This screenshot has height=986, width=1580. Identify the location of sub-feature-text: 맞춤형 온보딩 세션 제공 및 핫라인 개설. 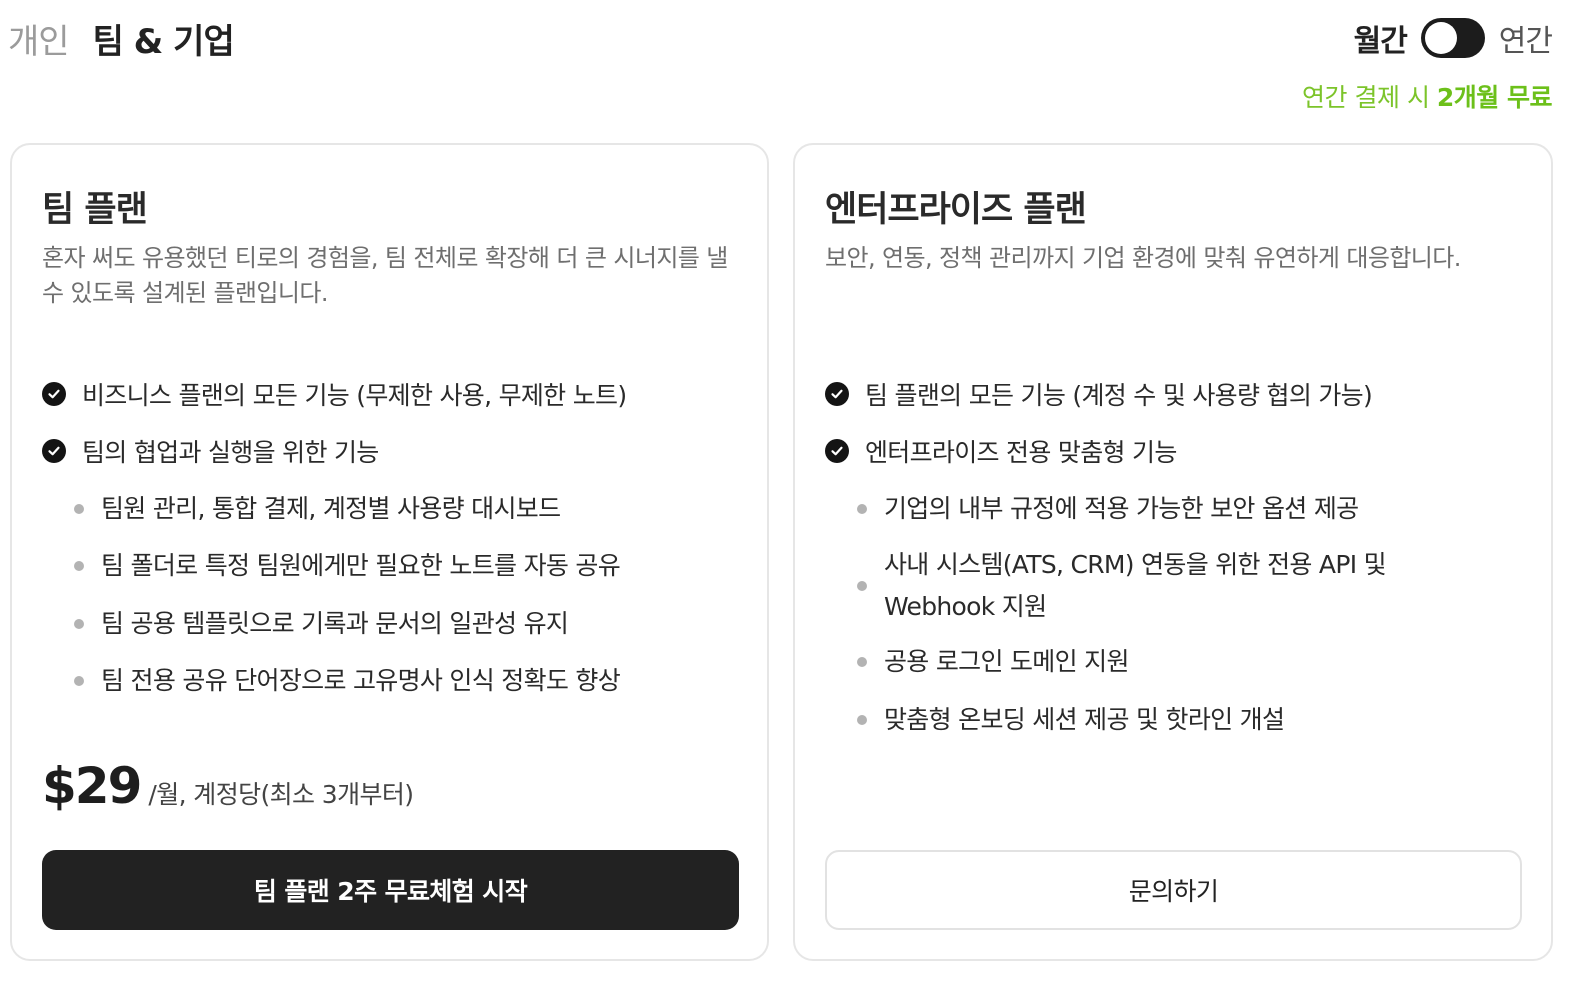
(1084, 719).